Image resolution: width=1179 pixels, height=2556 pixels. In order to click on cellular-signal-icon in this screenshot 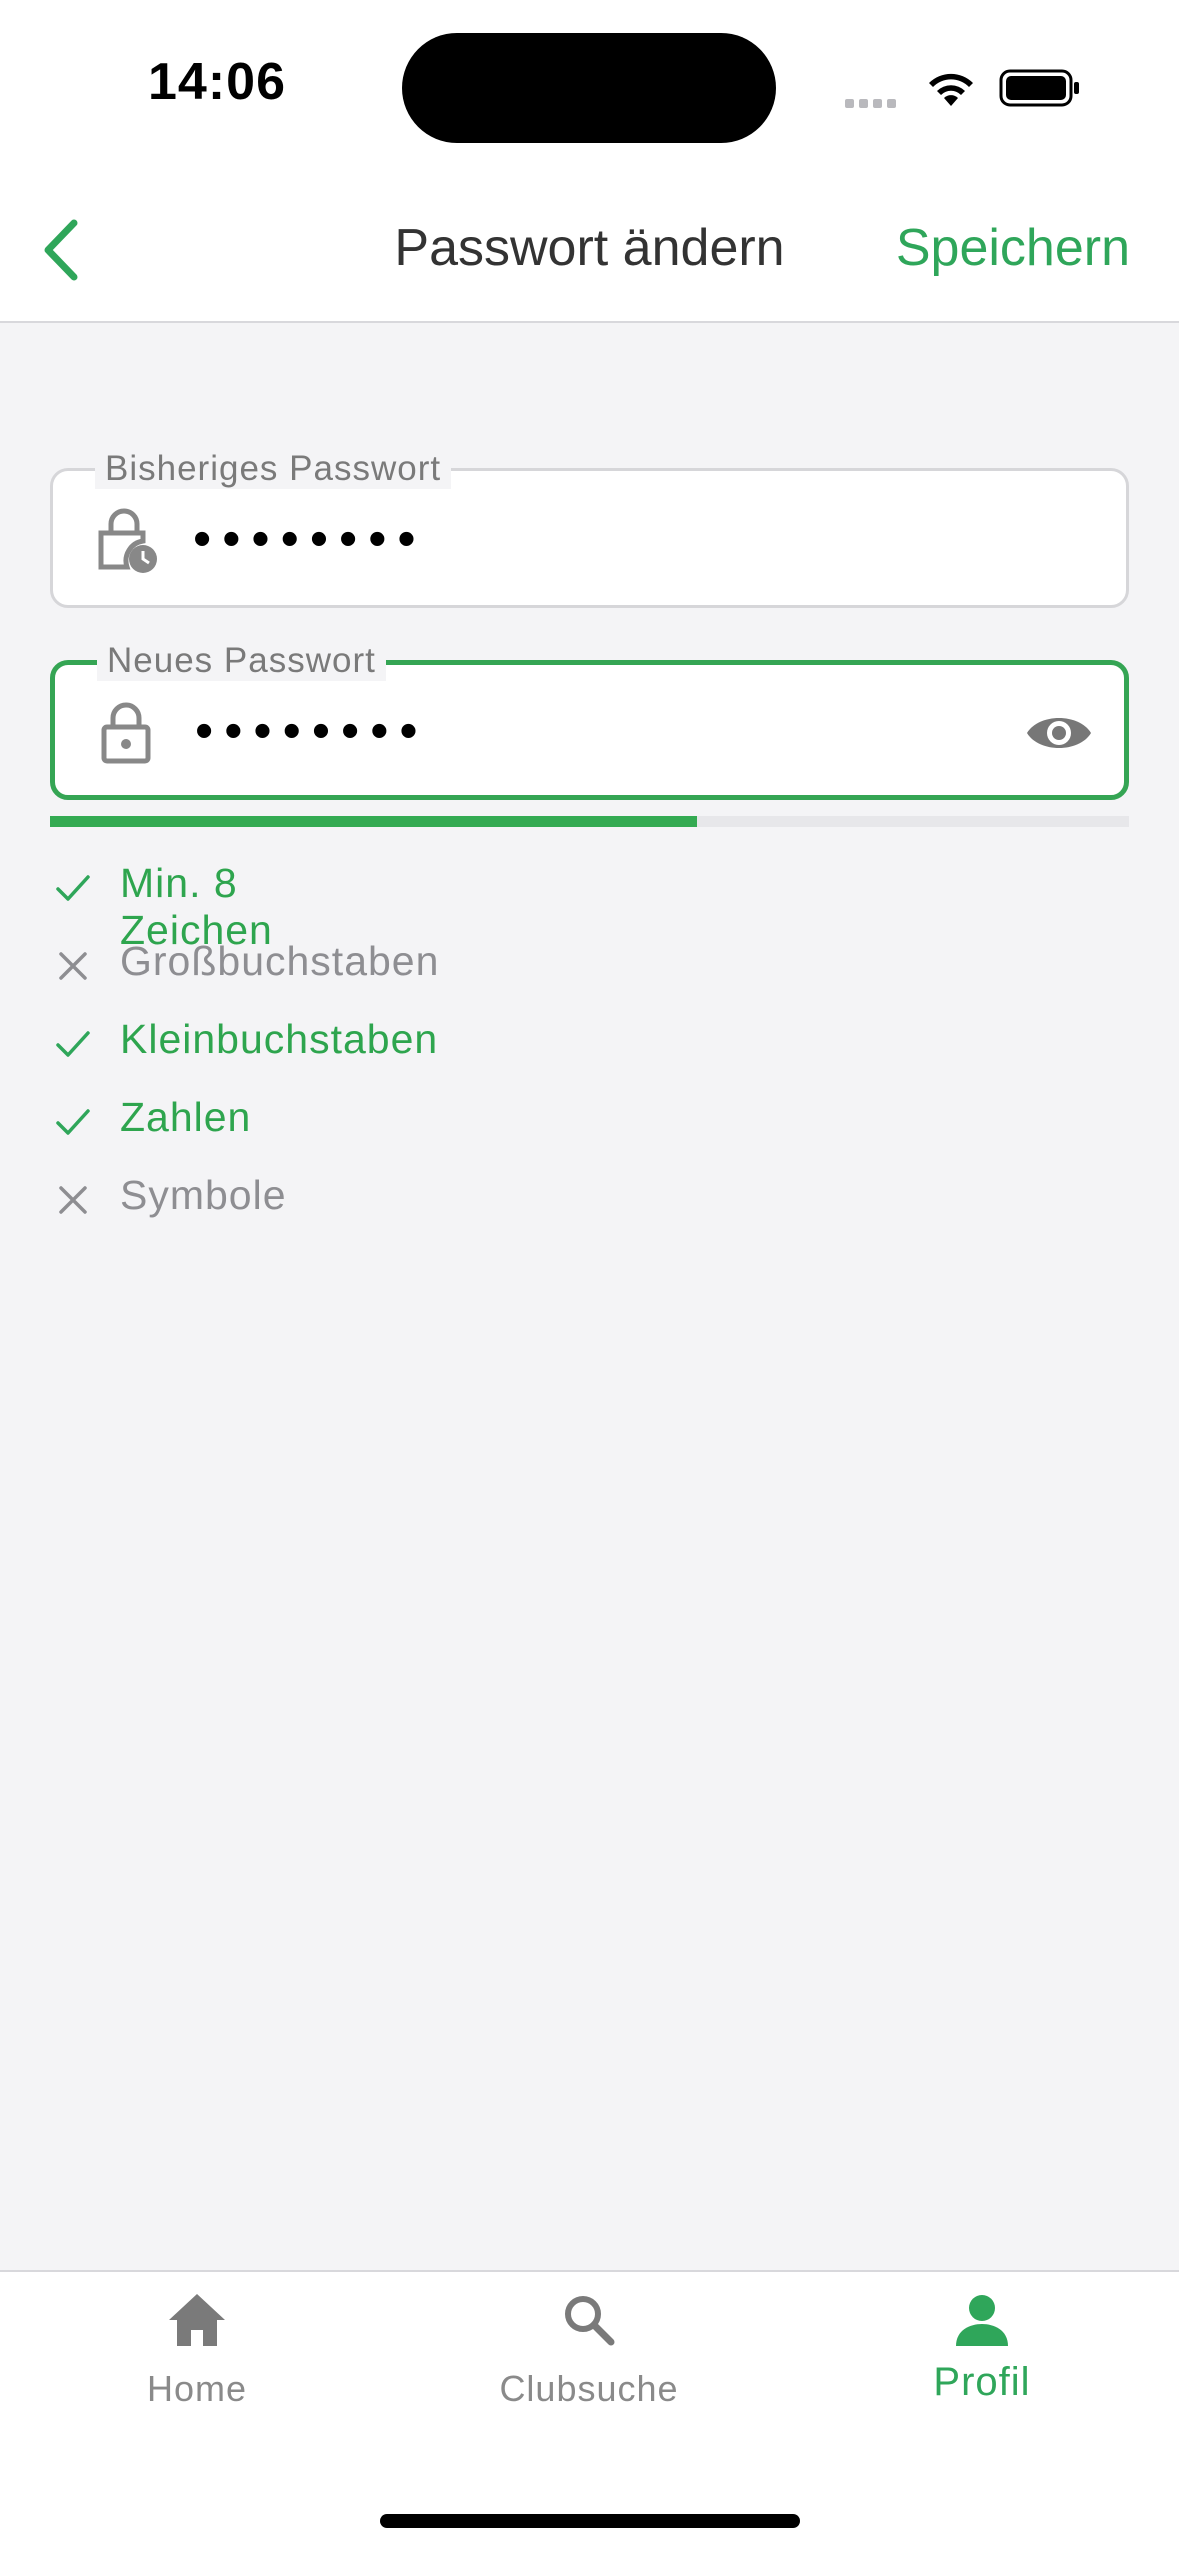, I will do `click(873, 104)`.